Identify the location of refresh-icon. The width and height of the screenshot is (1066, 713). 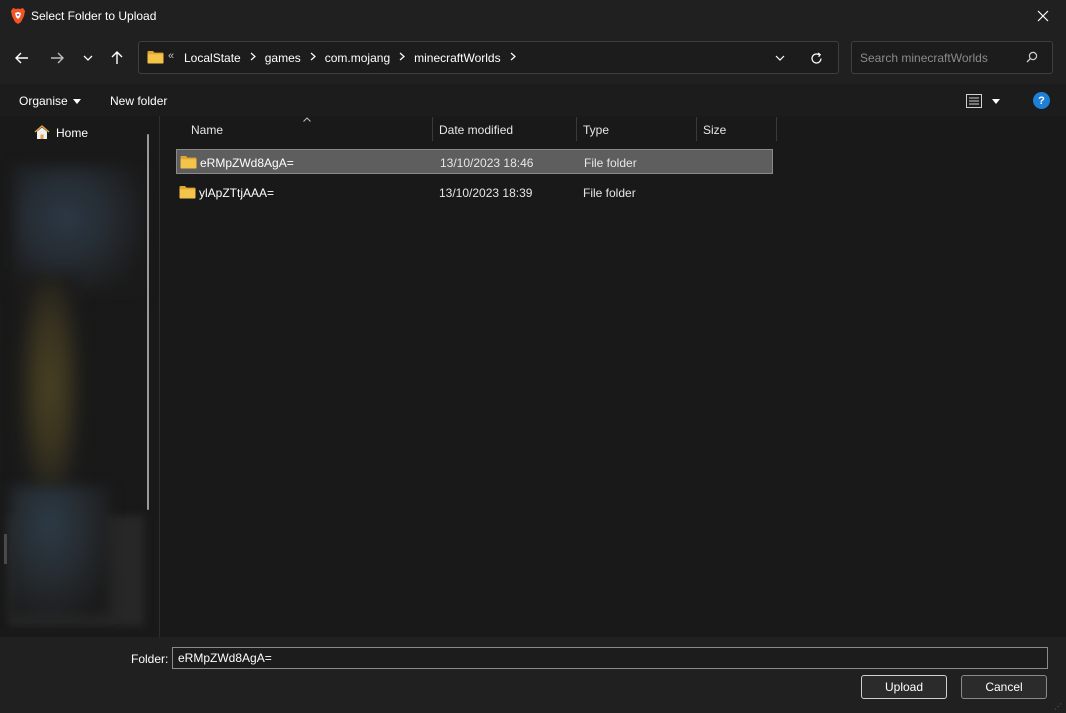
(816, 58).